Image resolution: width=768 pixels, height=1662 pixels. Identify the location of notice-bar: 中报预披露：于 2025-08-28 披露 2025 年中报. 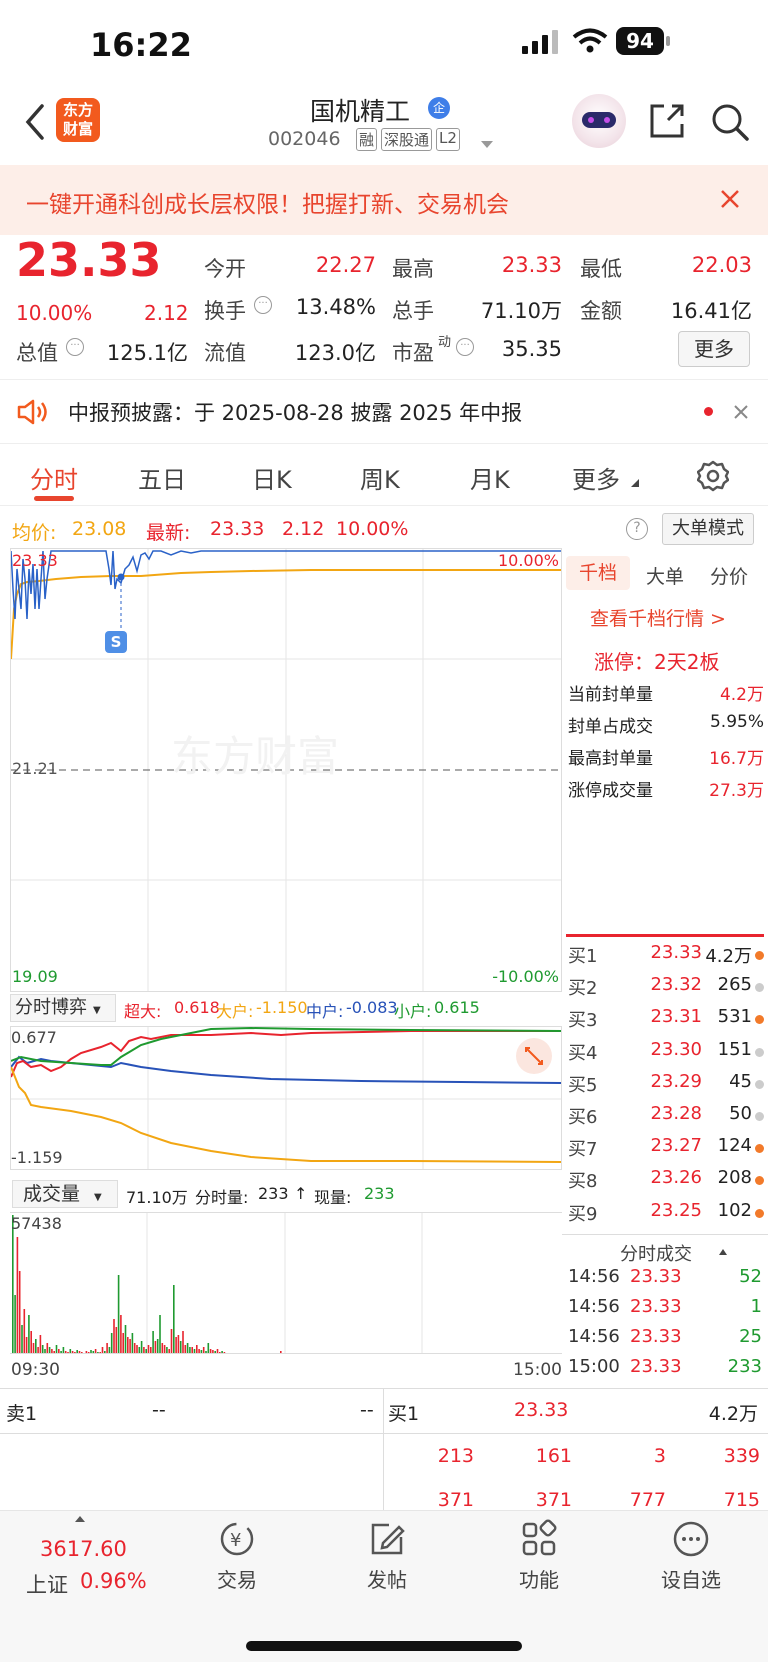
(384, 412).